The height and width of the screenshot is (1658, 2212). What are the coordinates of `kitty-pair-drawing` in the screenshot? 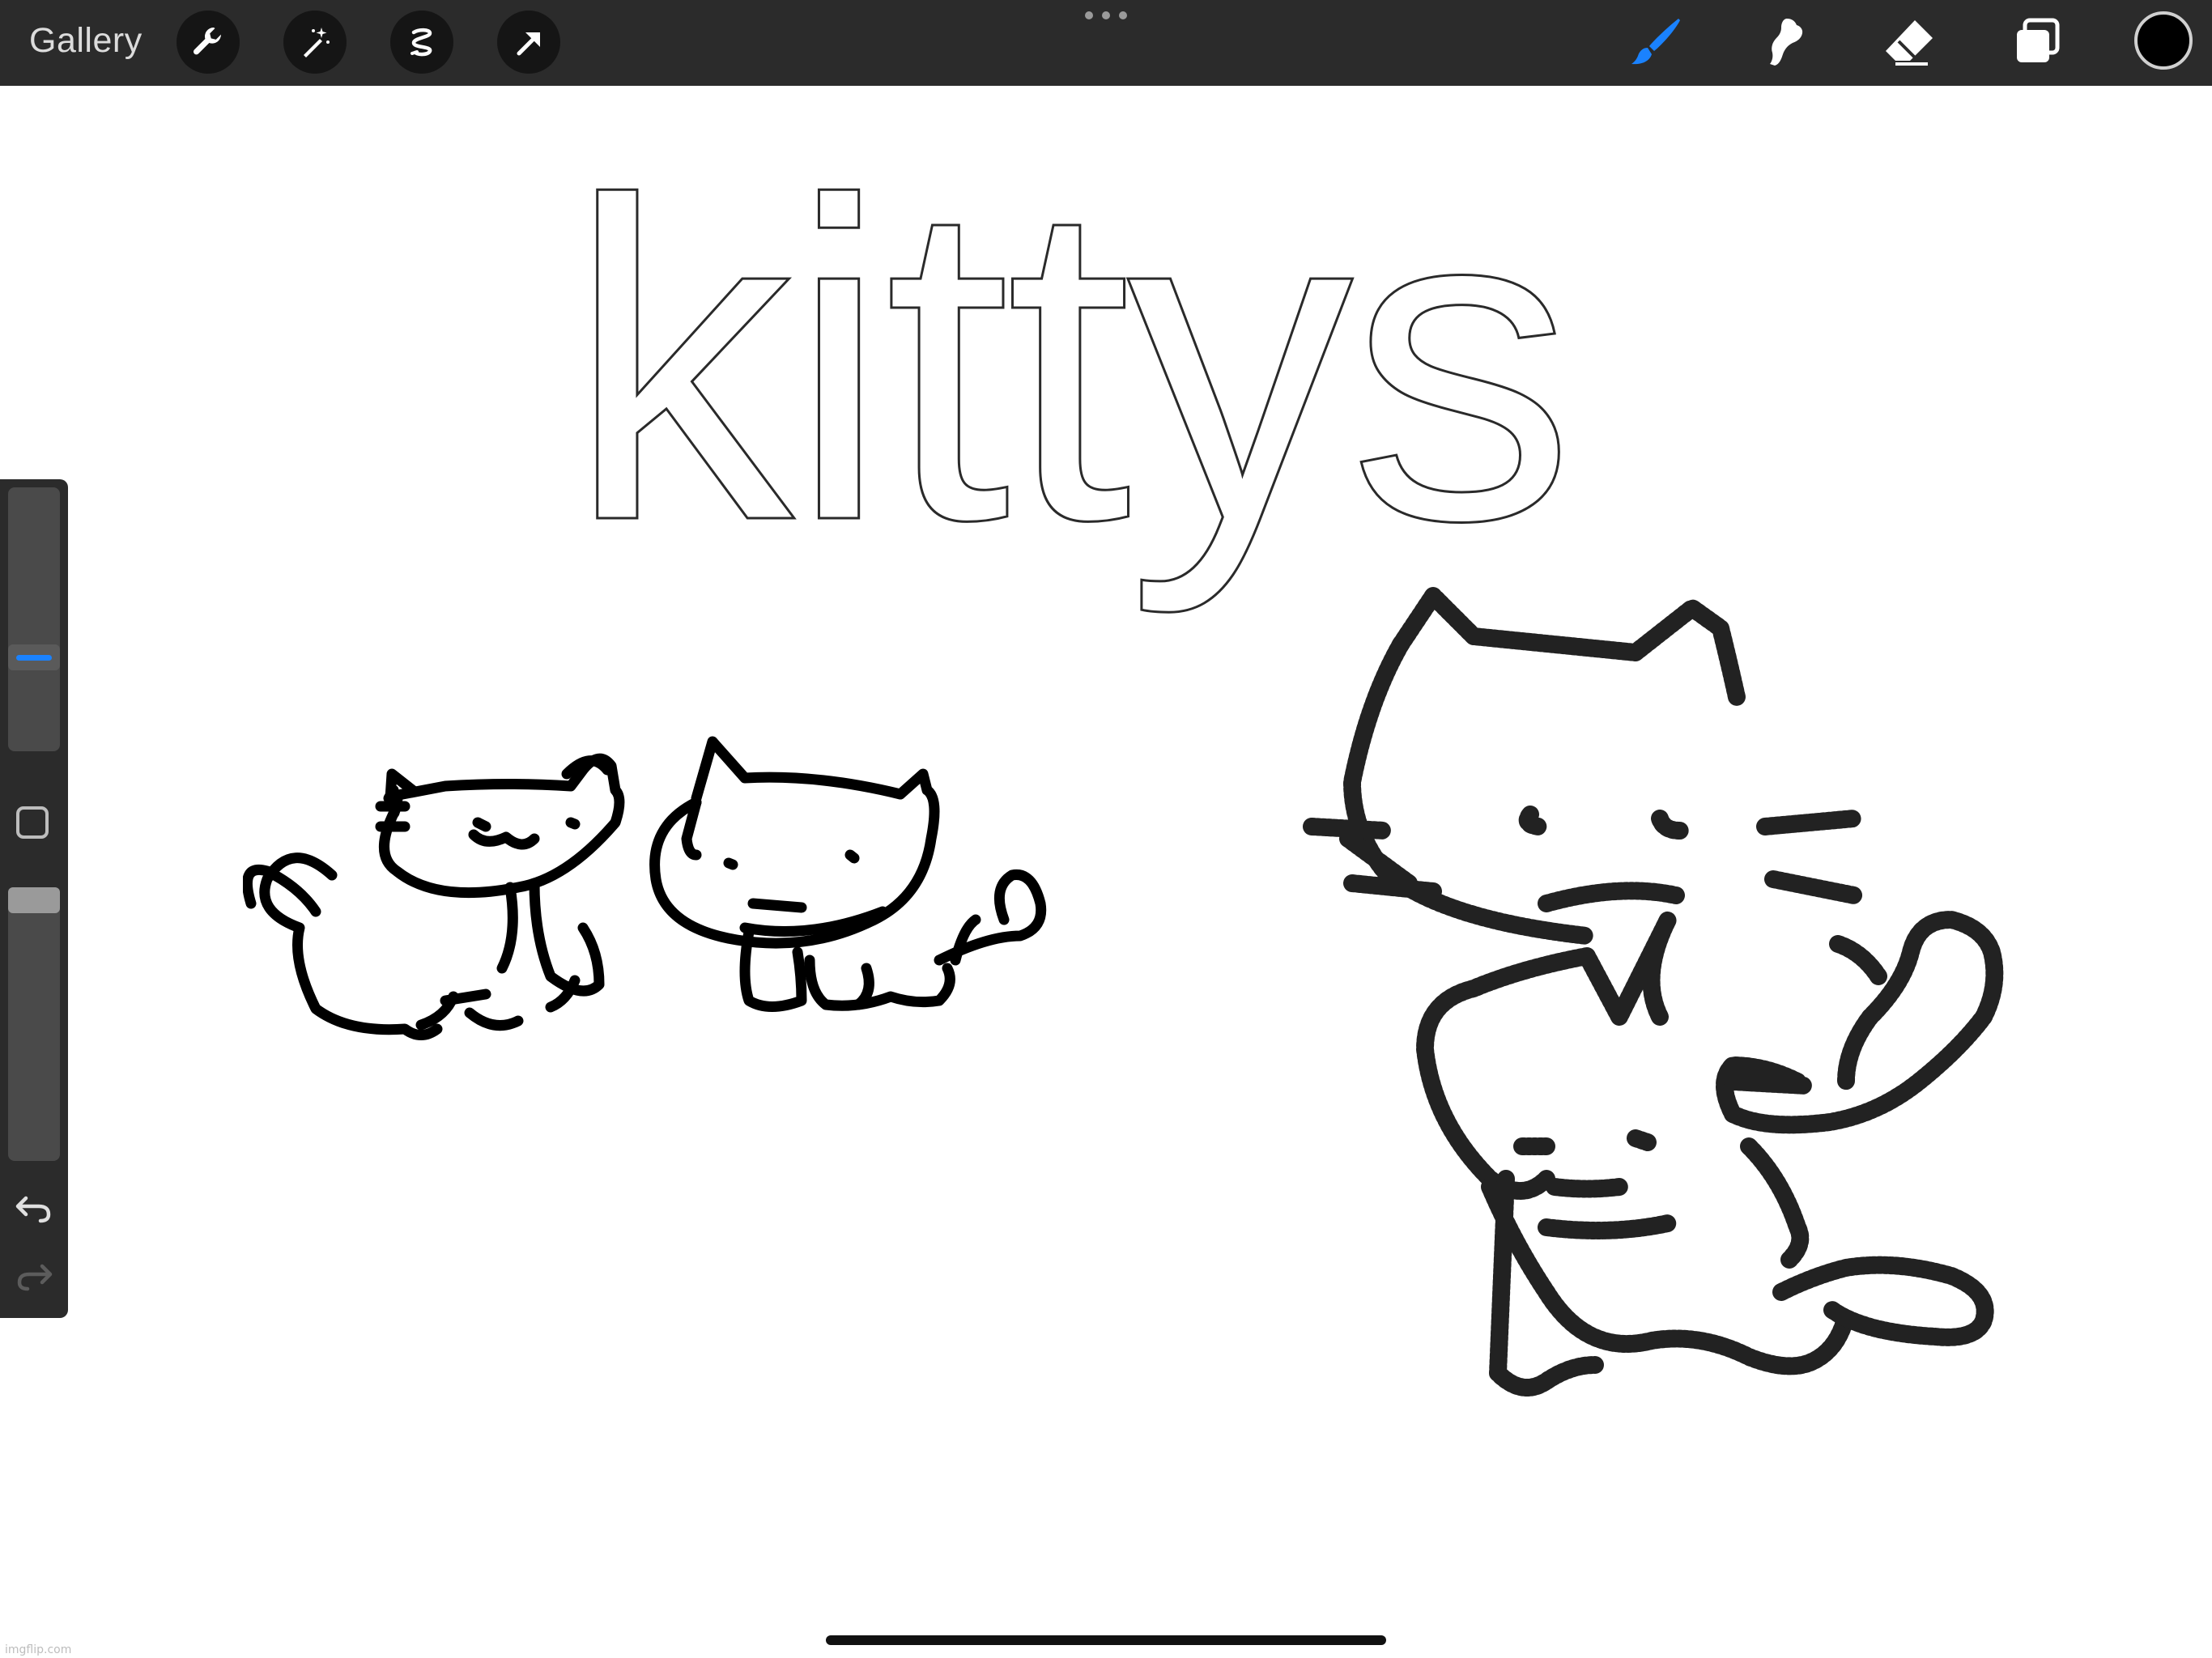 It's located at (645, 888).